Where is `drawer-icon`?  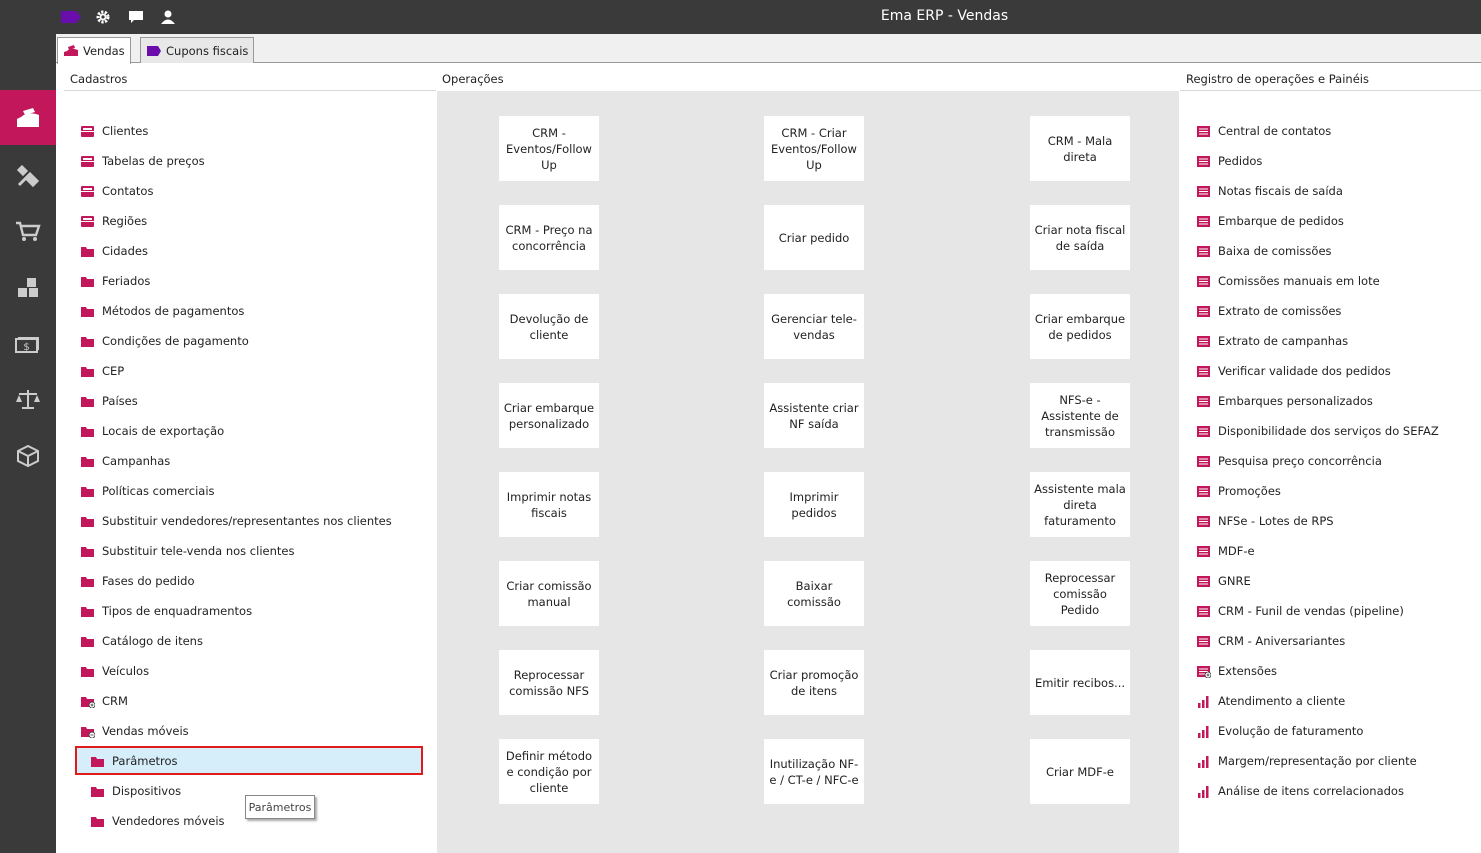 drawer-icon is located at coordinates (87, 131).